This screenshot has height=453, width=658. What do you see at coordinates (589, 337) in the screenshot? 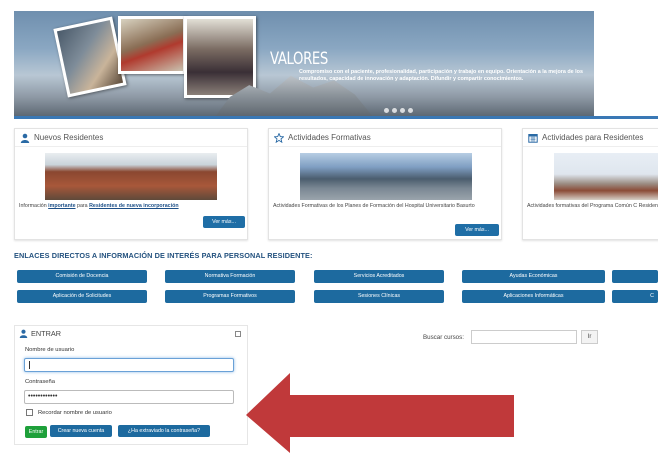
I see `search-go-button: Ir` at bounding box center [589, 337].